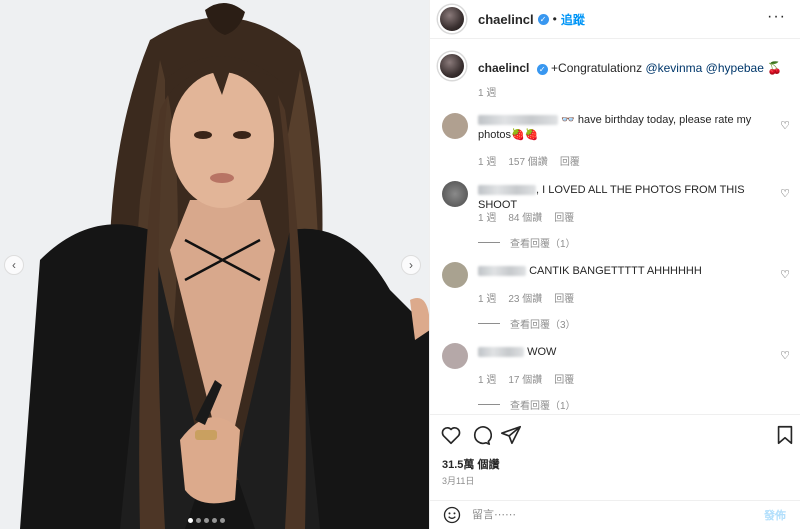  I want to click on cherry-emoji: 🍒, so click(775, 68).